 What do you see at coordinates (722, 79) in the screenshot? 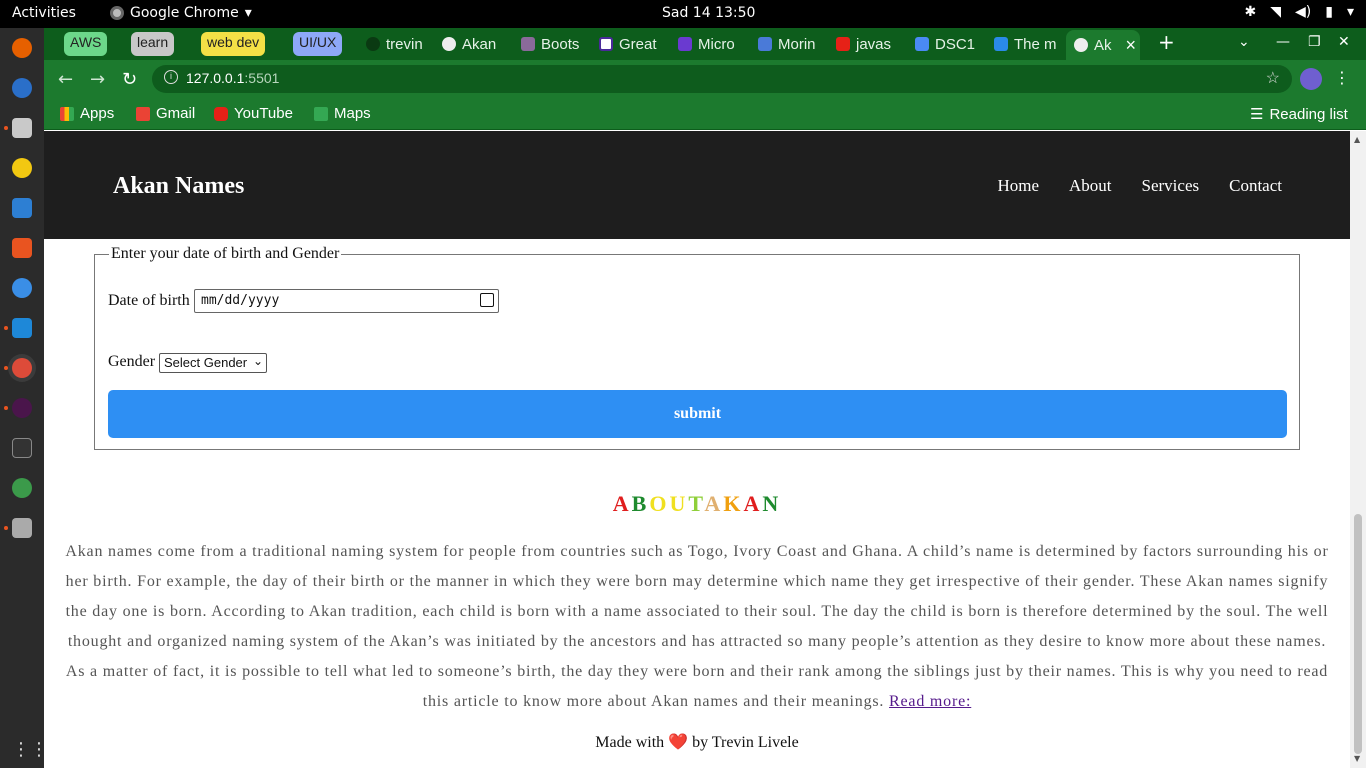
I see `address-bar: i 127.0.0.1:5501 ☆` at bounding box center [722, 79].